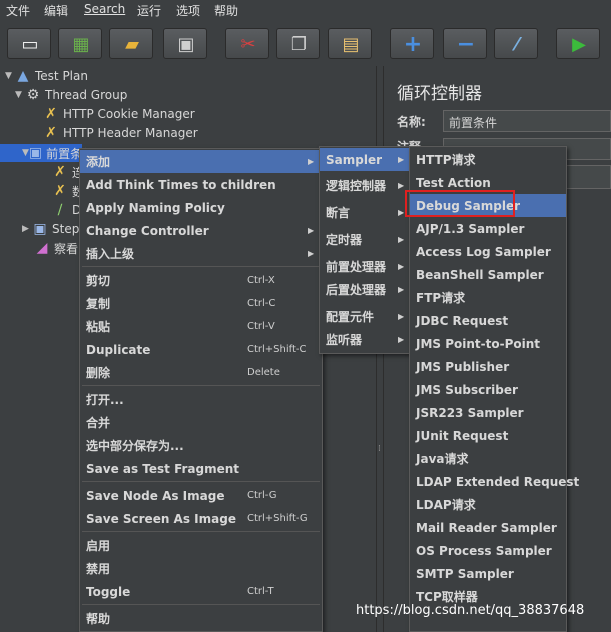 The image size is (611, 632). What do you see at coordinates (46, 76) in the screenshot?
I see `tree-node: ▼ ▲ Test Plan` at bounding box center [46, 76].